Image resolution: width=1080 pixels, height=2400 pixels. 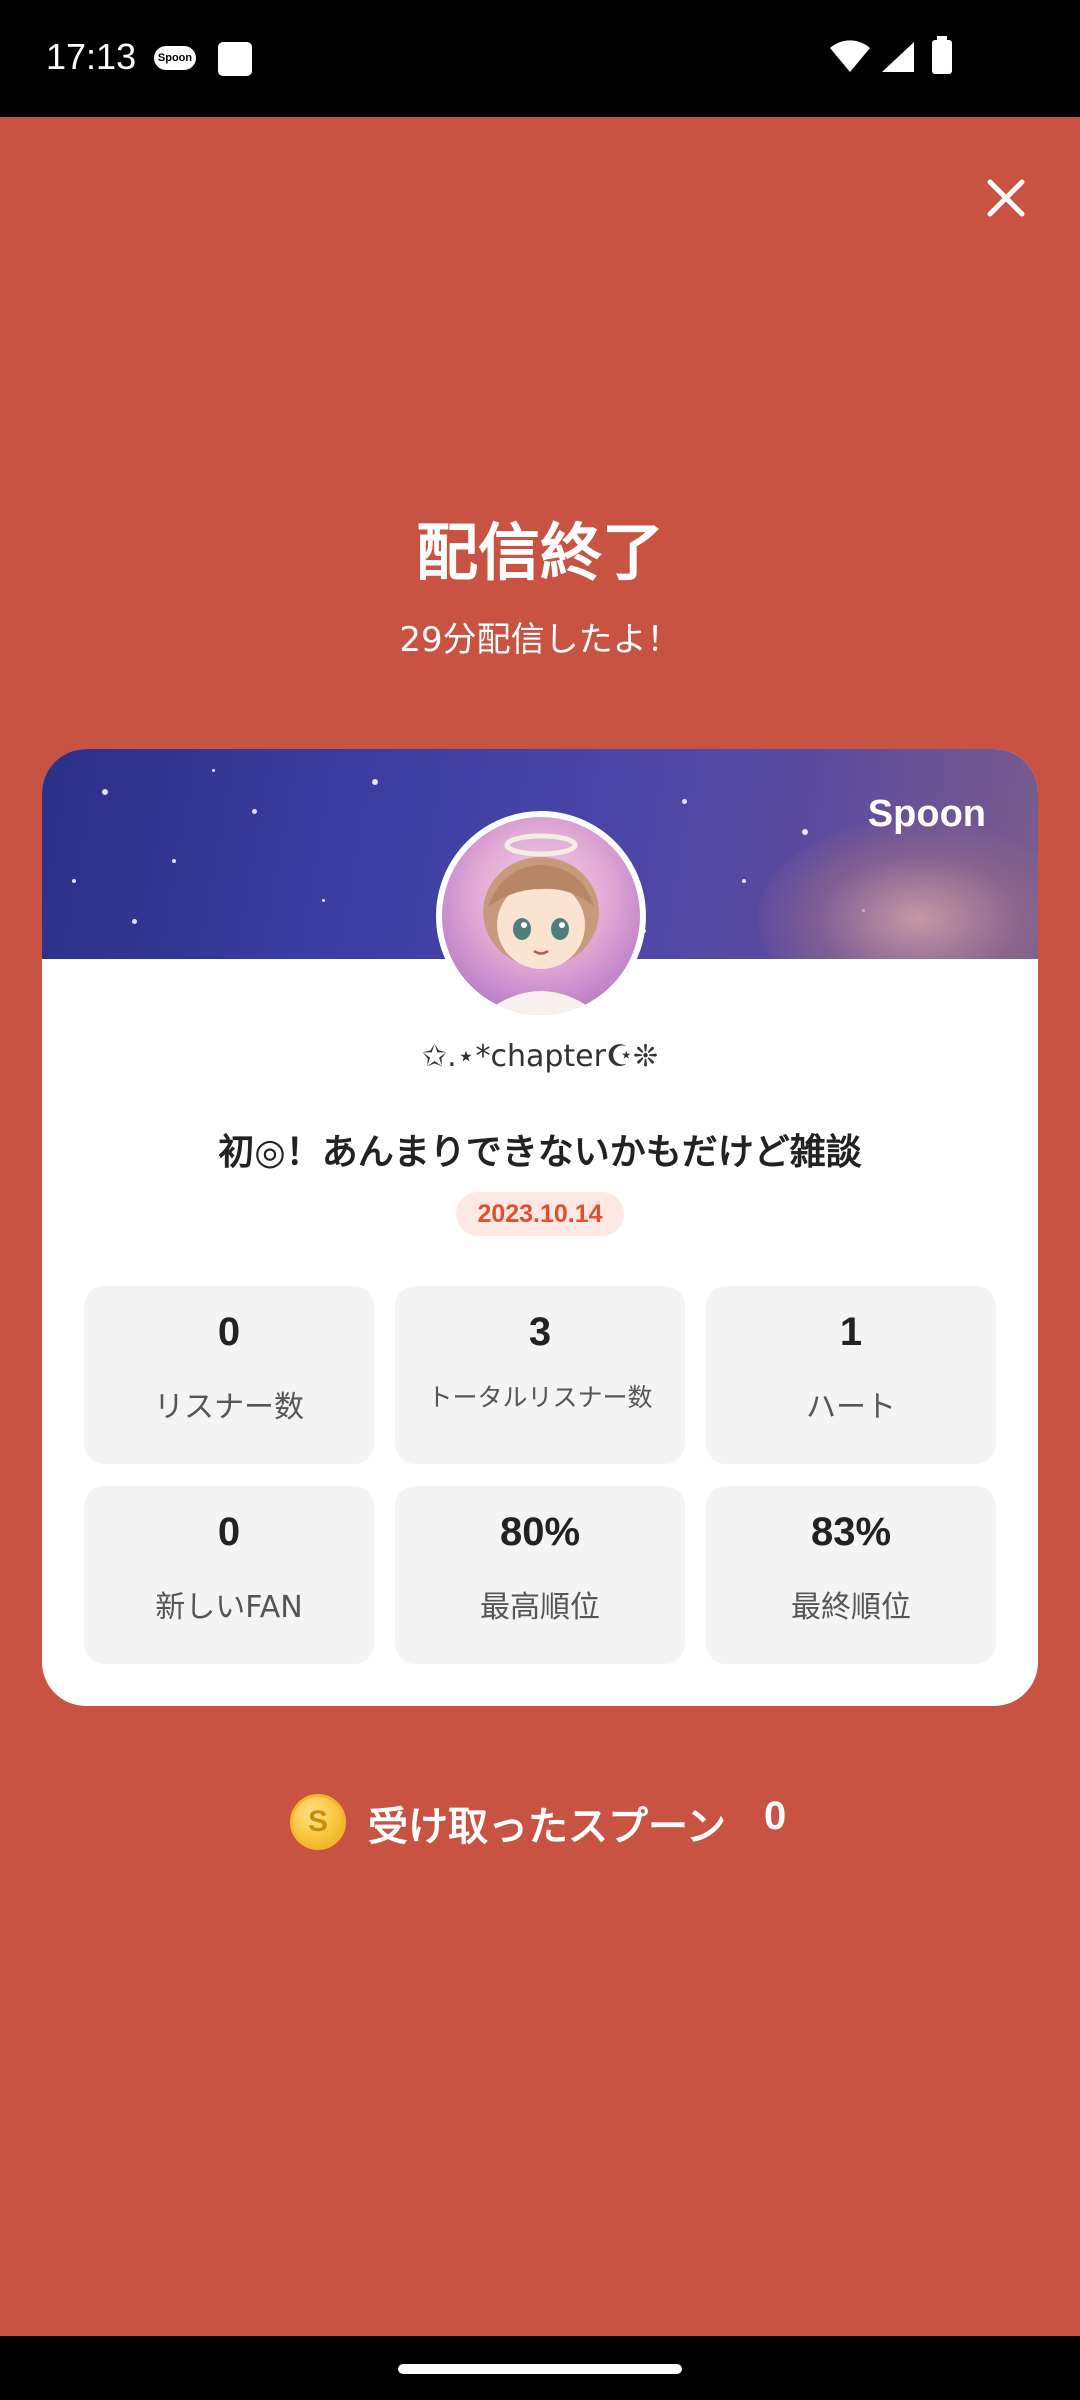 I want to click on stat-highest-rank: 80% 最高順位, so click(x=540, y=1575).